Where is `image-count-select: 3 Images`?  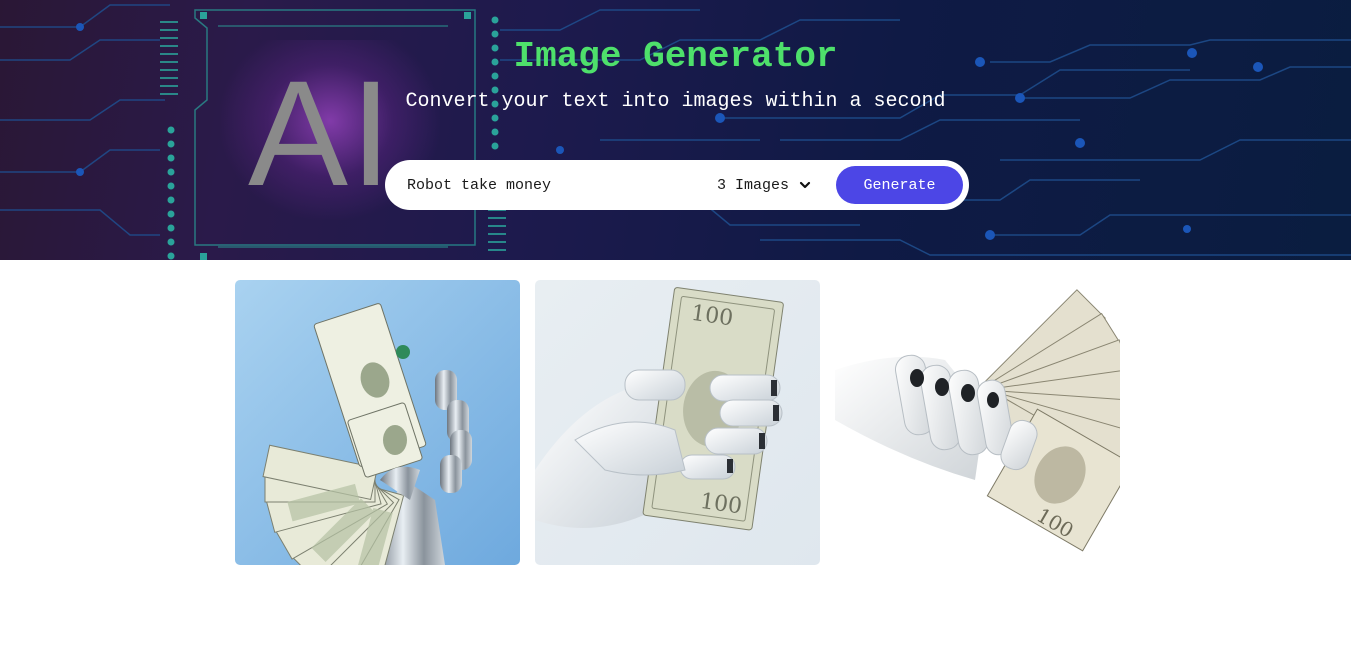
image-count-select: 3 Images is located at coordinates (763, 185).